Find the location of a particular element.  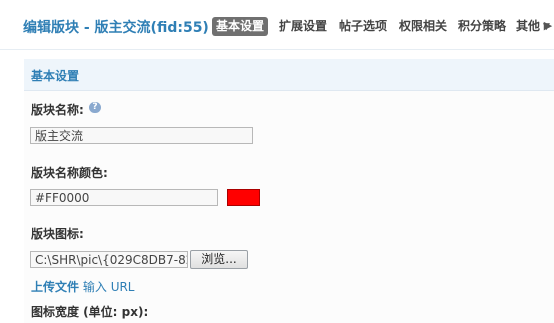

tab-other-label: 其他 is located at coordinates (528, 26).